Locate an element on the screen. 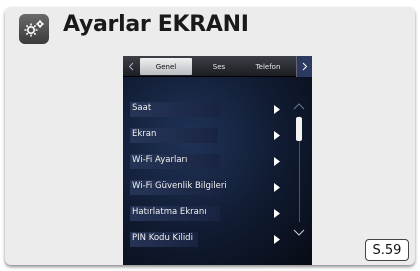  scroll-up-icon is located at coordinates (299, 106).